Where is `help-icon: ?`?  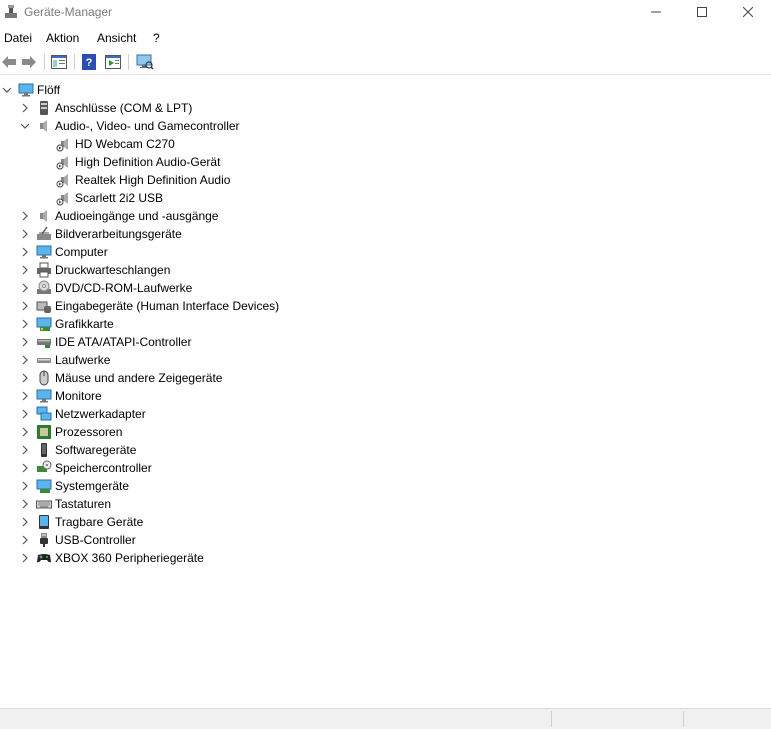 help-icon: ? is located at coordinates (89, 62).